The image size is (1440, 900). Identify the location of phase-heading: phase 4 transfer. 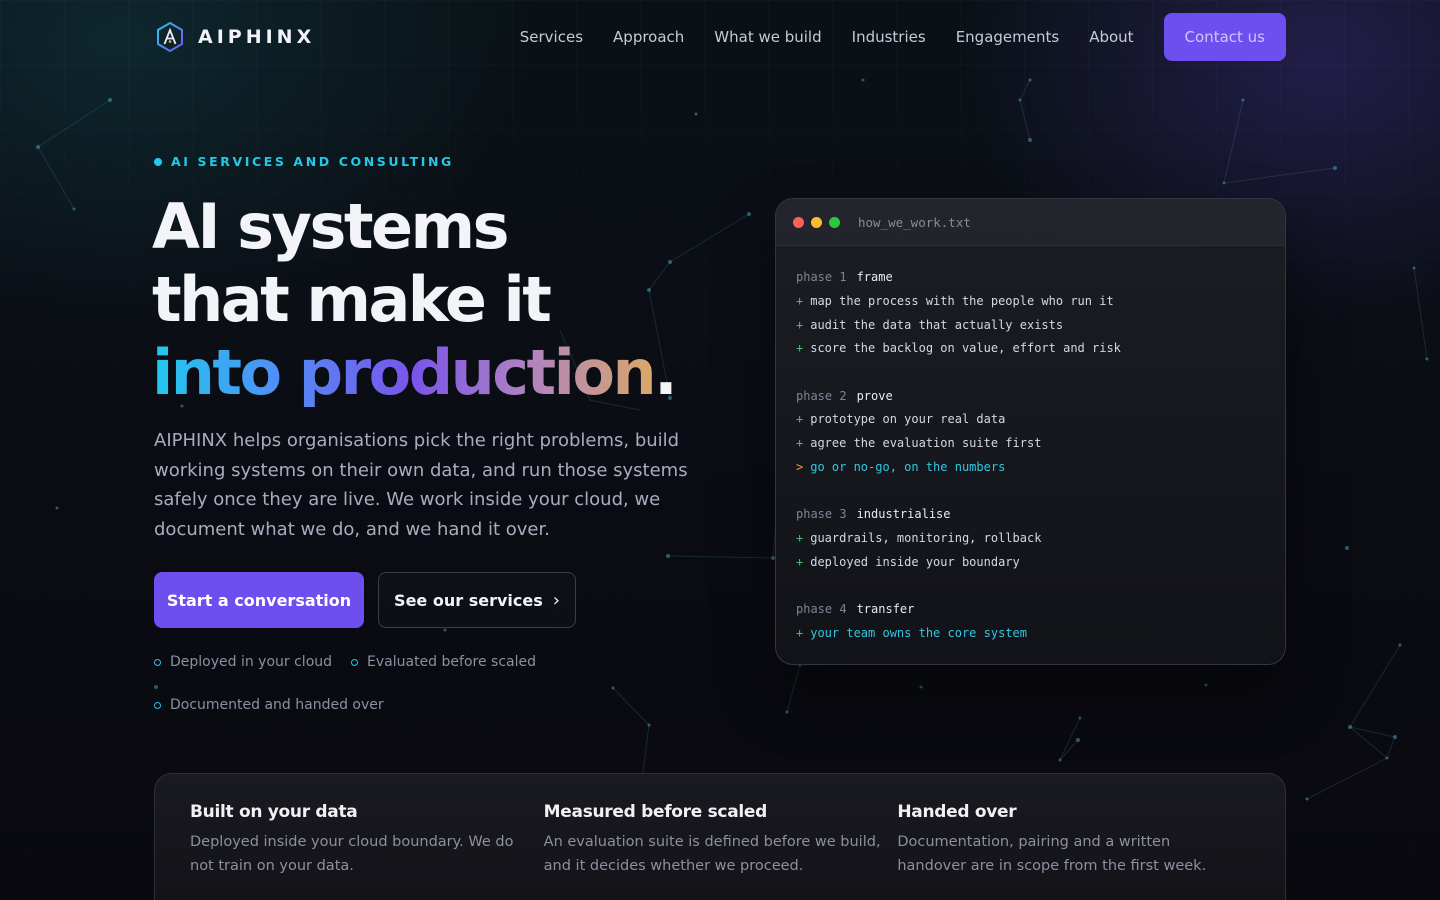
(1040, 610).